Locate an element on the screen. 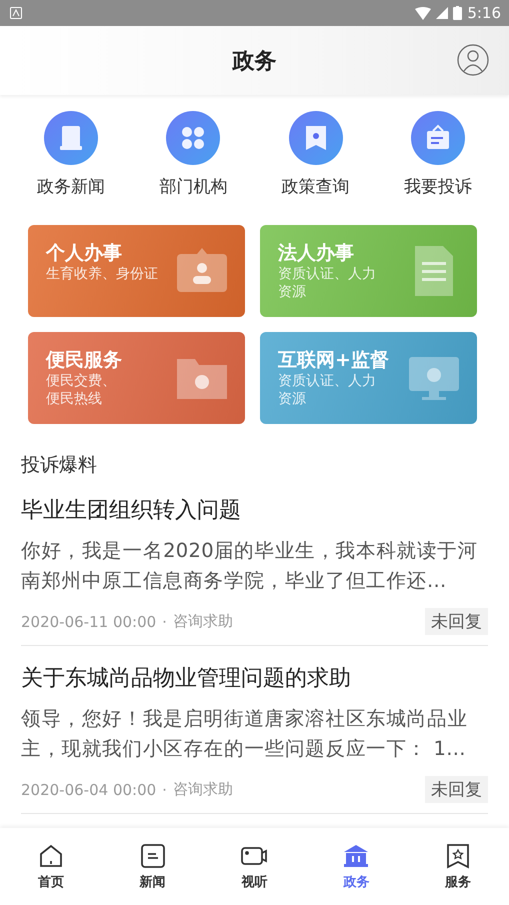 Image resolution: width=509 pixels, height=905 pixels. card-title: 互联网+监督 is located at coordinates (333, 360).